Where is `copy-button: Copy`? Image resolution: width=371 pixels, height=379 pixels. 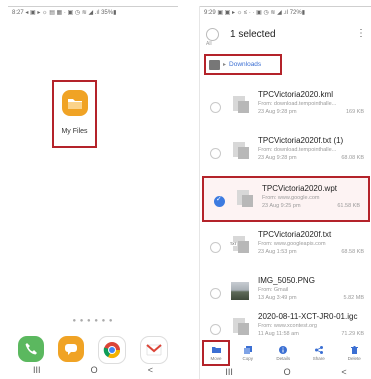 copy-button: Copy is located at coordinates (248, 353).